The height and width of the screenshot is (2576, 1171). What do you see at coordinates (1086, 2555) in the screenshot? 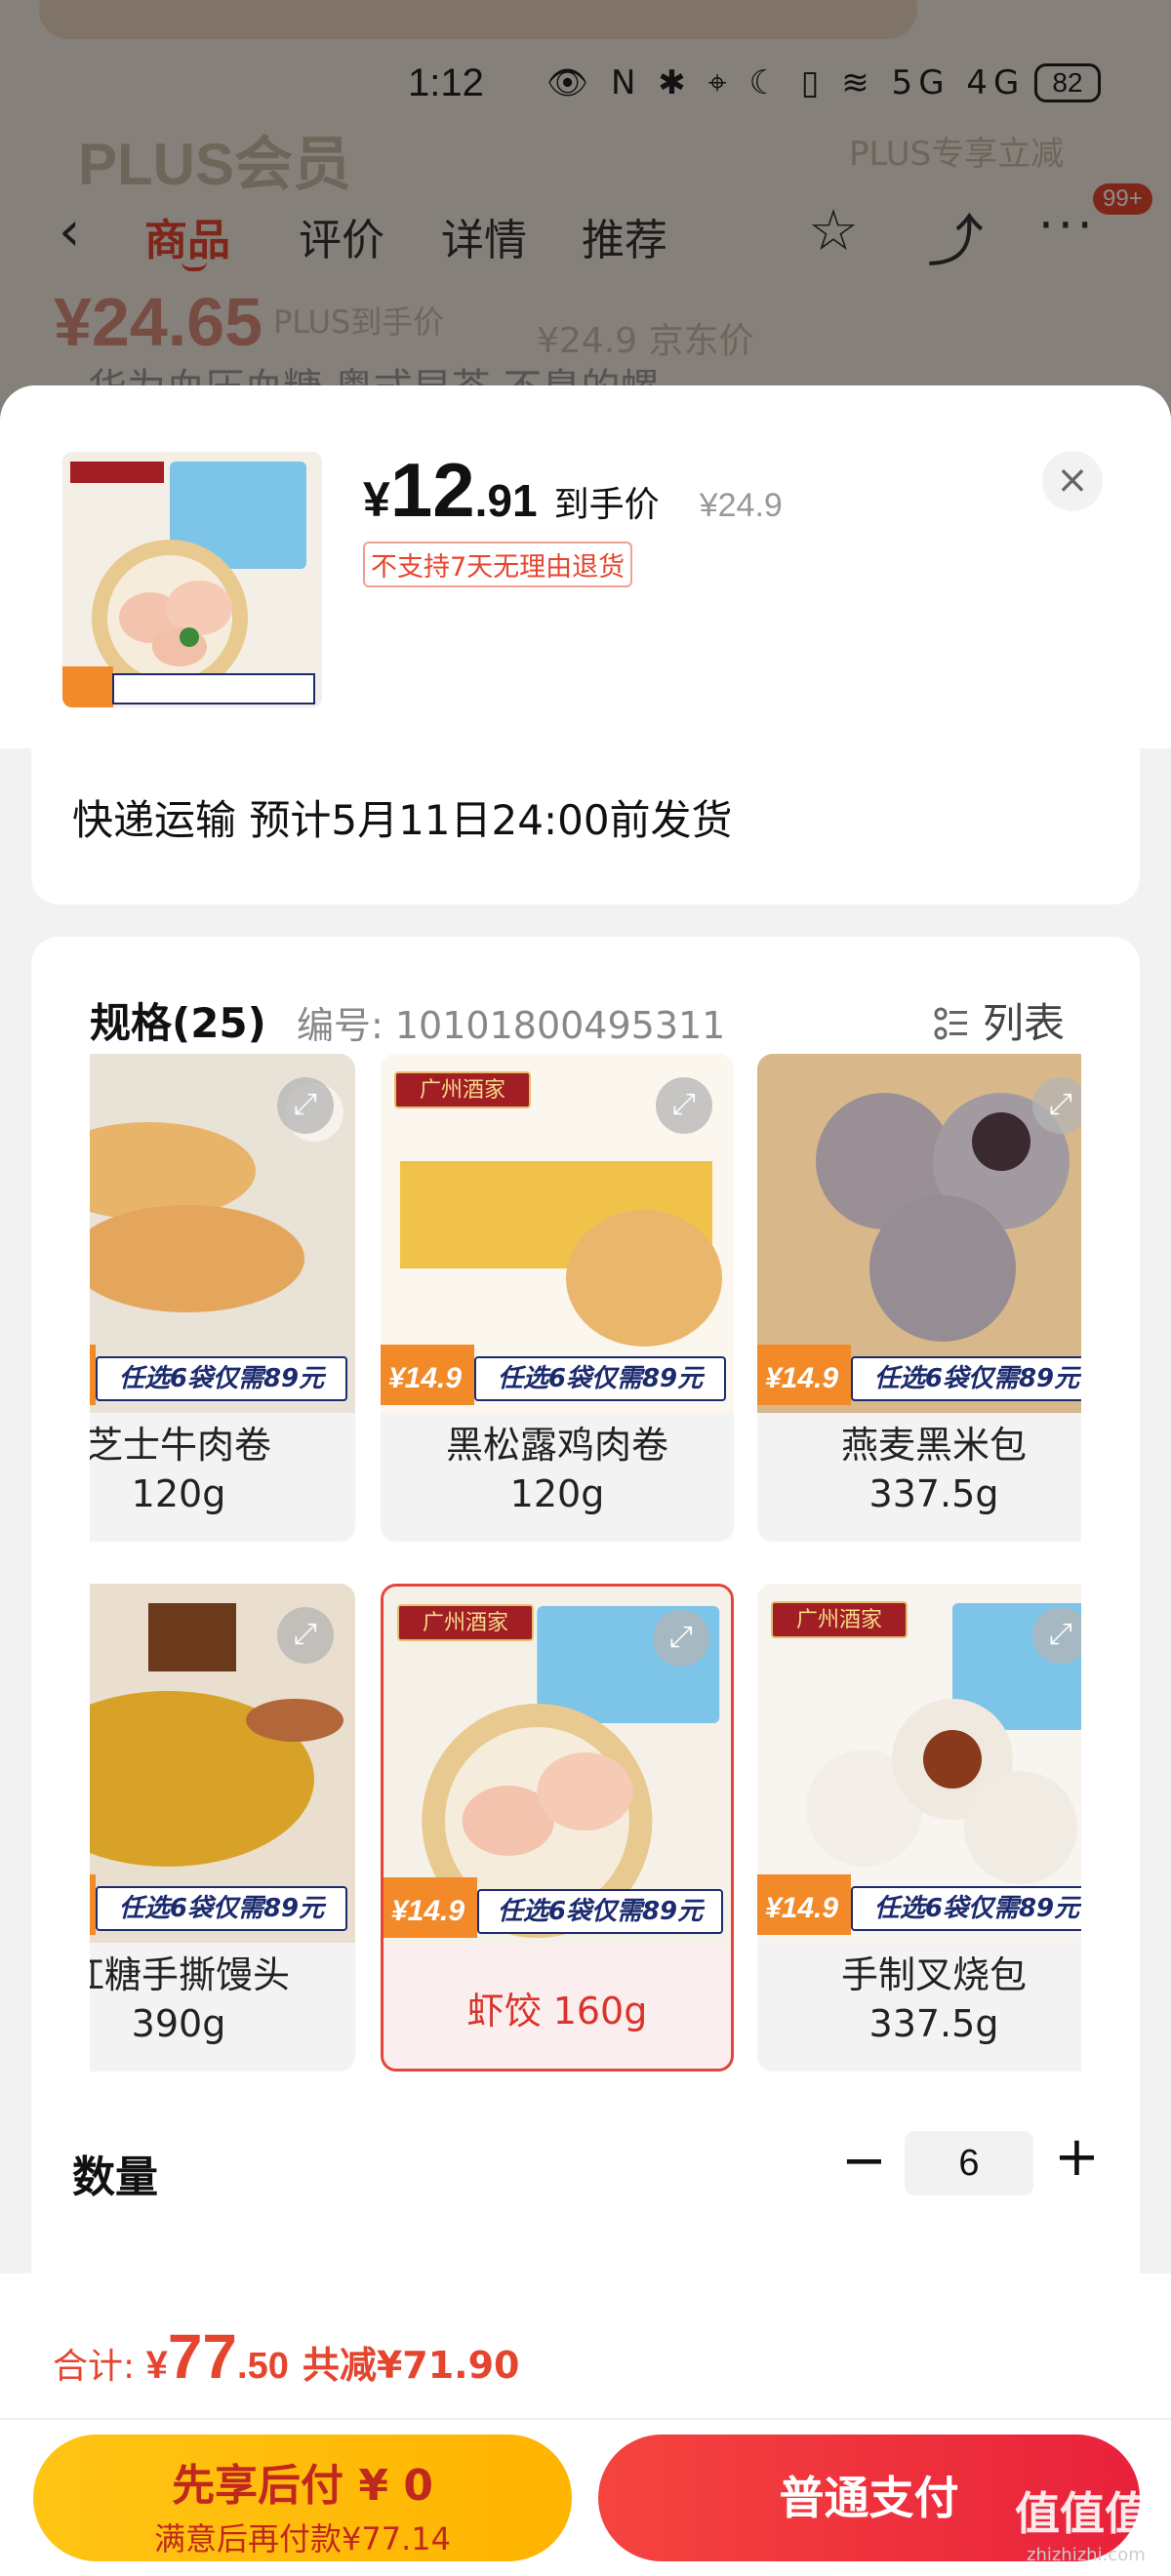
I see `watermark-url: zhizhizhi.com` at bounding box center [1086, 2555].